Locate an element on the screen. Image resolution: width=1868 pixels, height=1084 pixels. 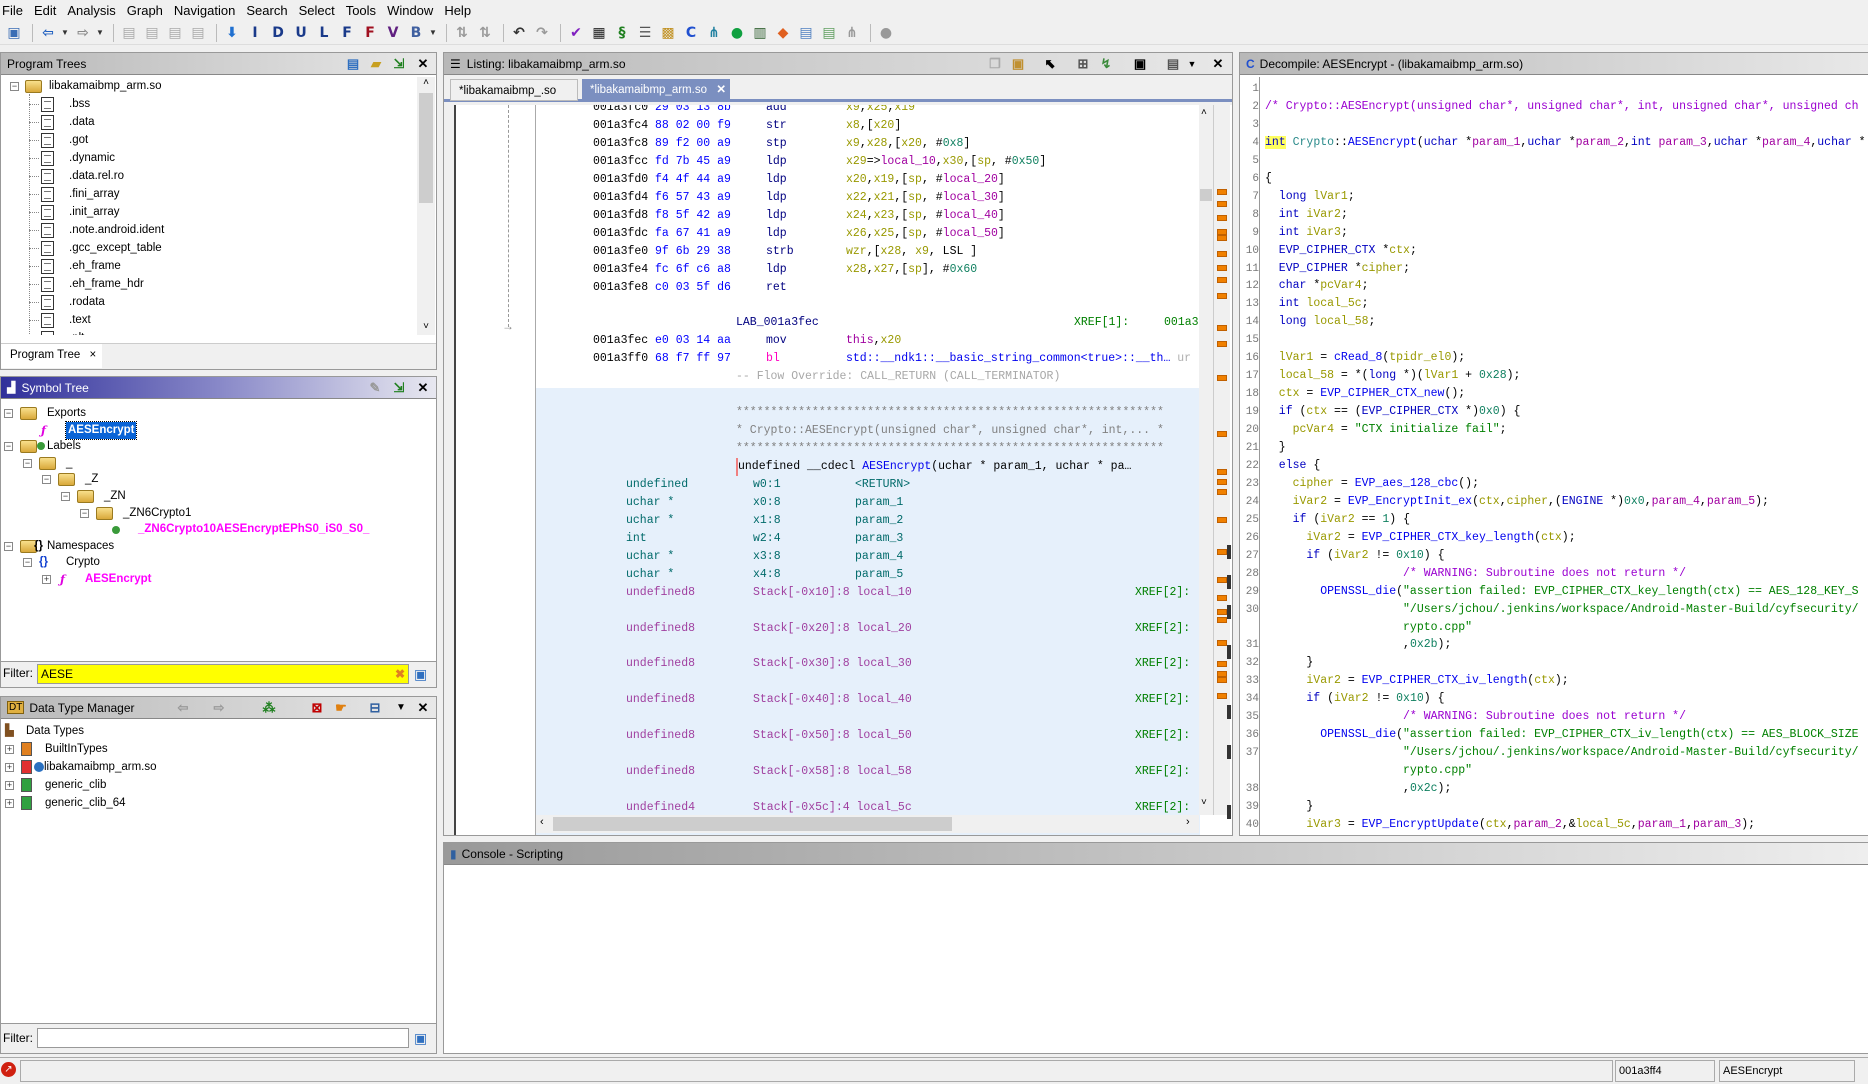
analyze-check-icon: ✔ is located at coordinates (576, 33).